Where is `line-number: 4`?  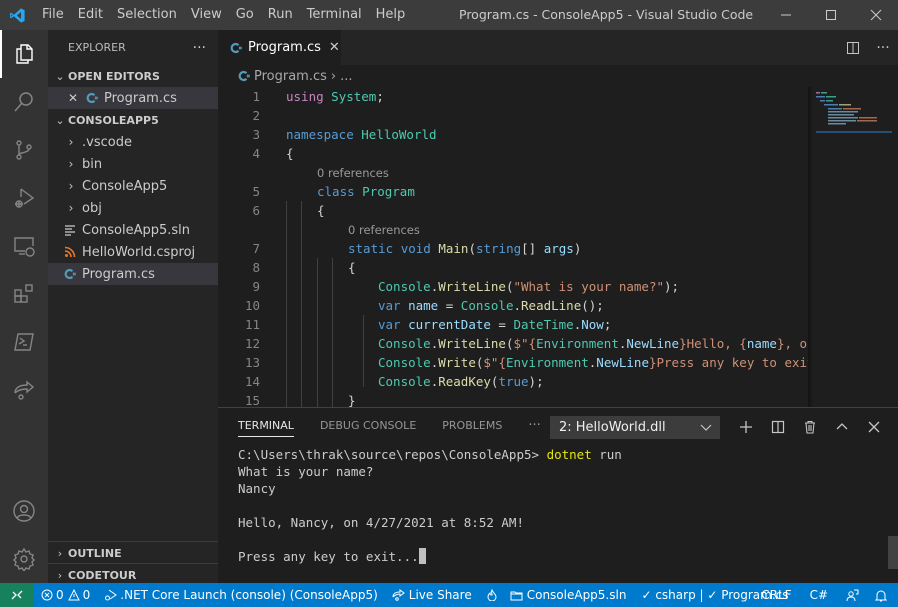
line-number: 4 is located at coordinates (256, 153).